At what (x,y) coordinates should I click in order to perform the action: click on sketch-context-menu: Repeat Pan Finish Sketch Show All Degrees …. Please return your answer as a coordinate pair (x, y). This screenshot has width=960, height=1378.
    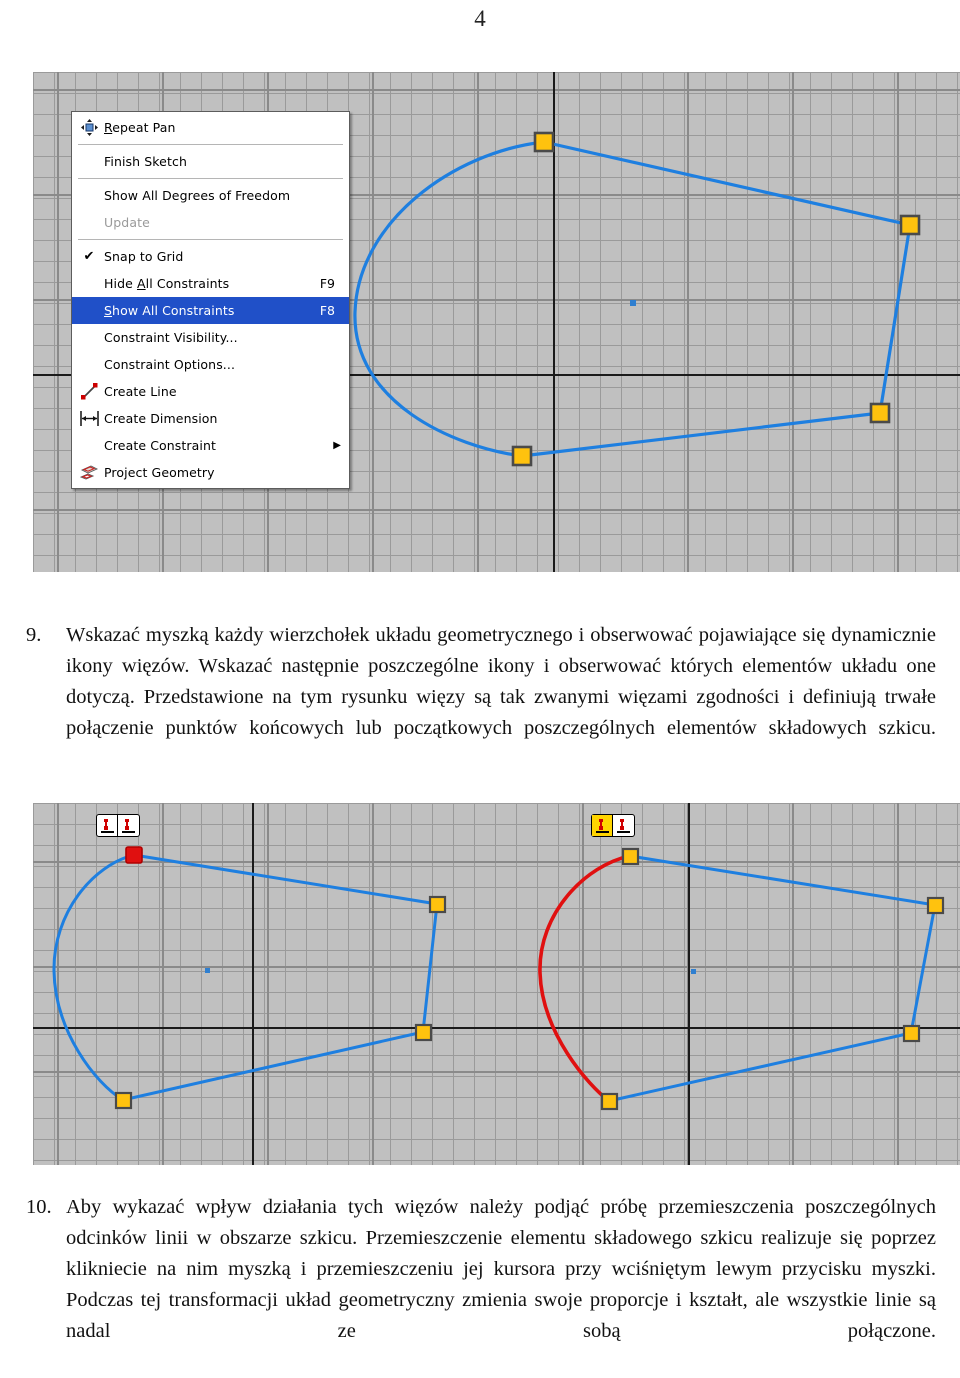
    Looking at the image, I should click on (210, 300).